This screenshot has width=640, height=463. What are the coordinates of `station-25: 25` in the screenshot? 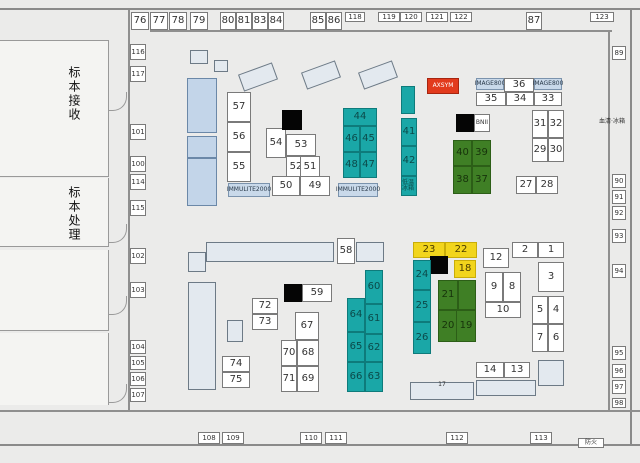 It's located at (422, 306).